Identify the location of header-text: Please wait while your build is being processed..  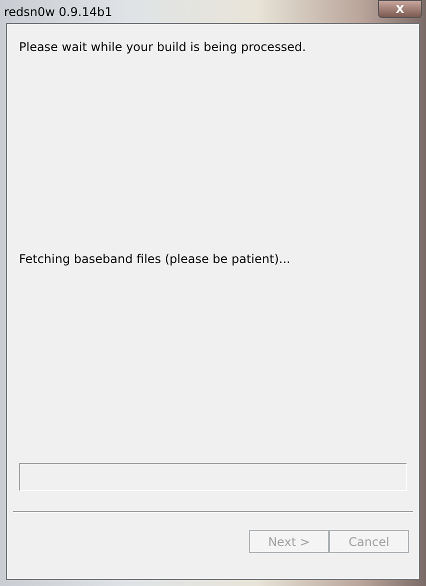
(163, 47).